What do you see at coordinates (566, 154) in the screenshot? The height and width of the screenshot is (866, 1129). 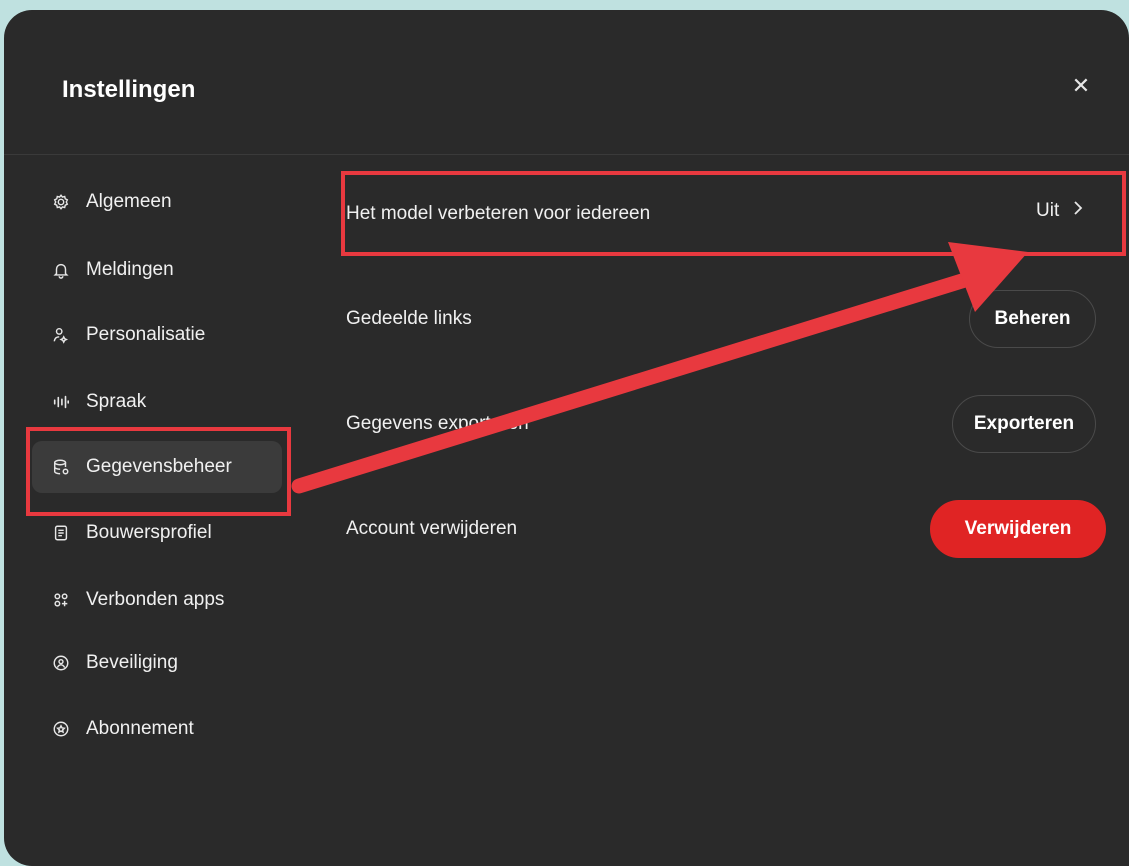 I see `header-divider` at bounding box center [566, 154].